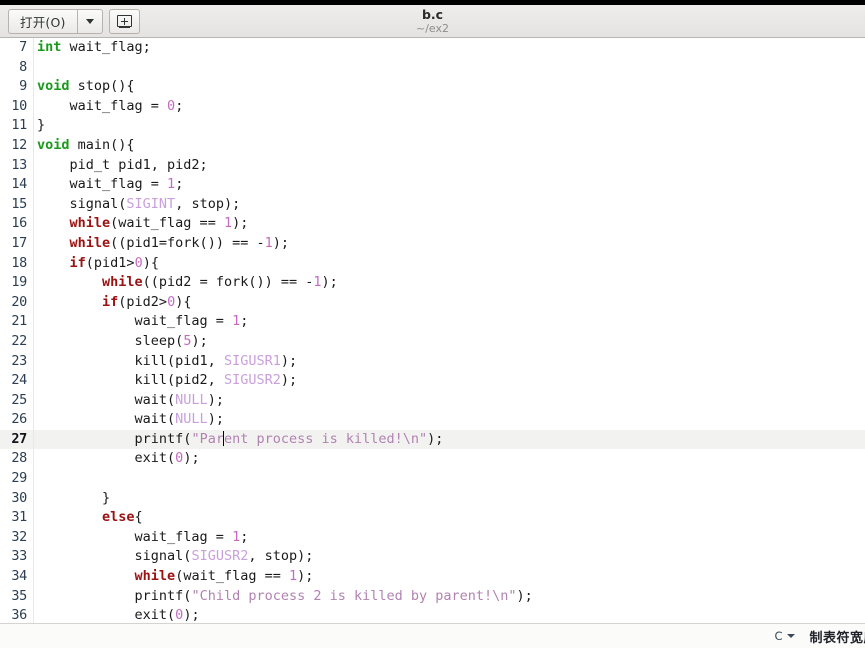 This screenshot has width=865, height=648. I want to click on header-bar-left-controls: 打开(O), so click(74, 21).